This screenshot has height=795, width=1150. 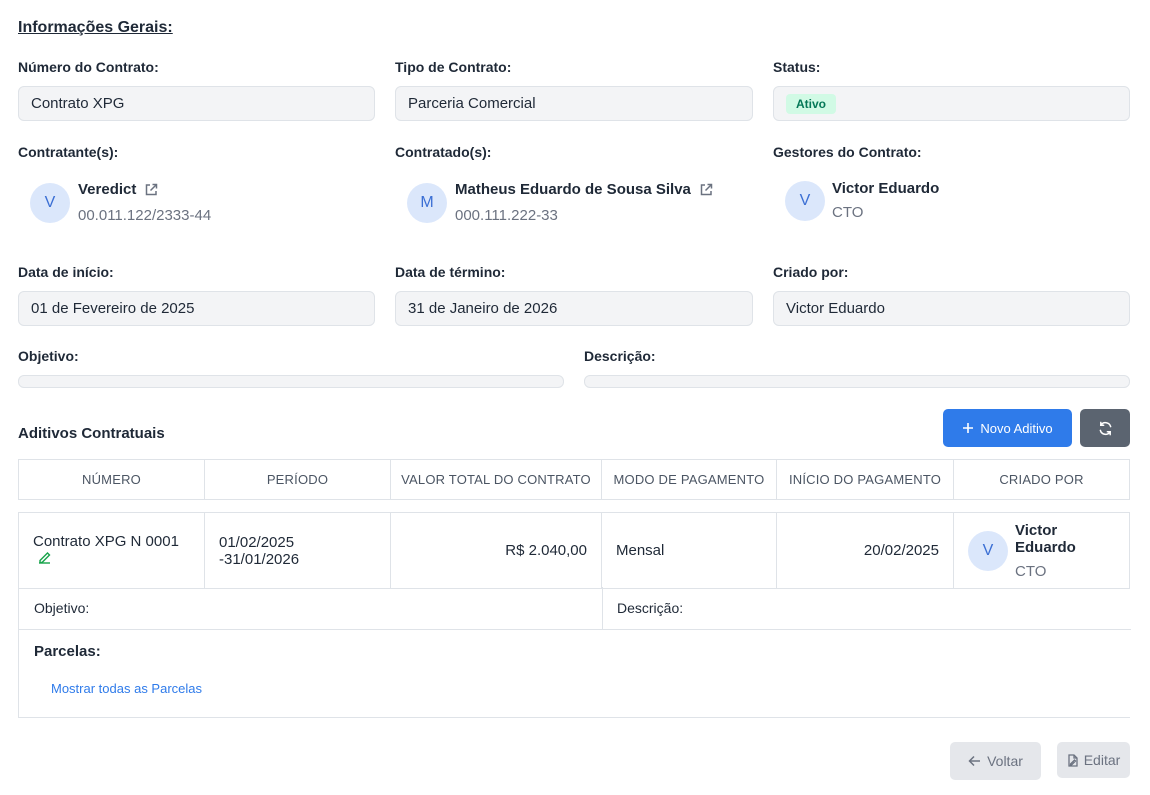 What do you see at coordinates (811, 103) in the screenshot?
I see `status-badge: Ativo` at bounding box center [811, 103].